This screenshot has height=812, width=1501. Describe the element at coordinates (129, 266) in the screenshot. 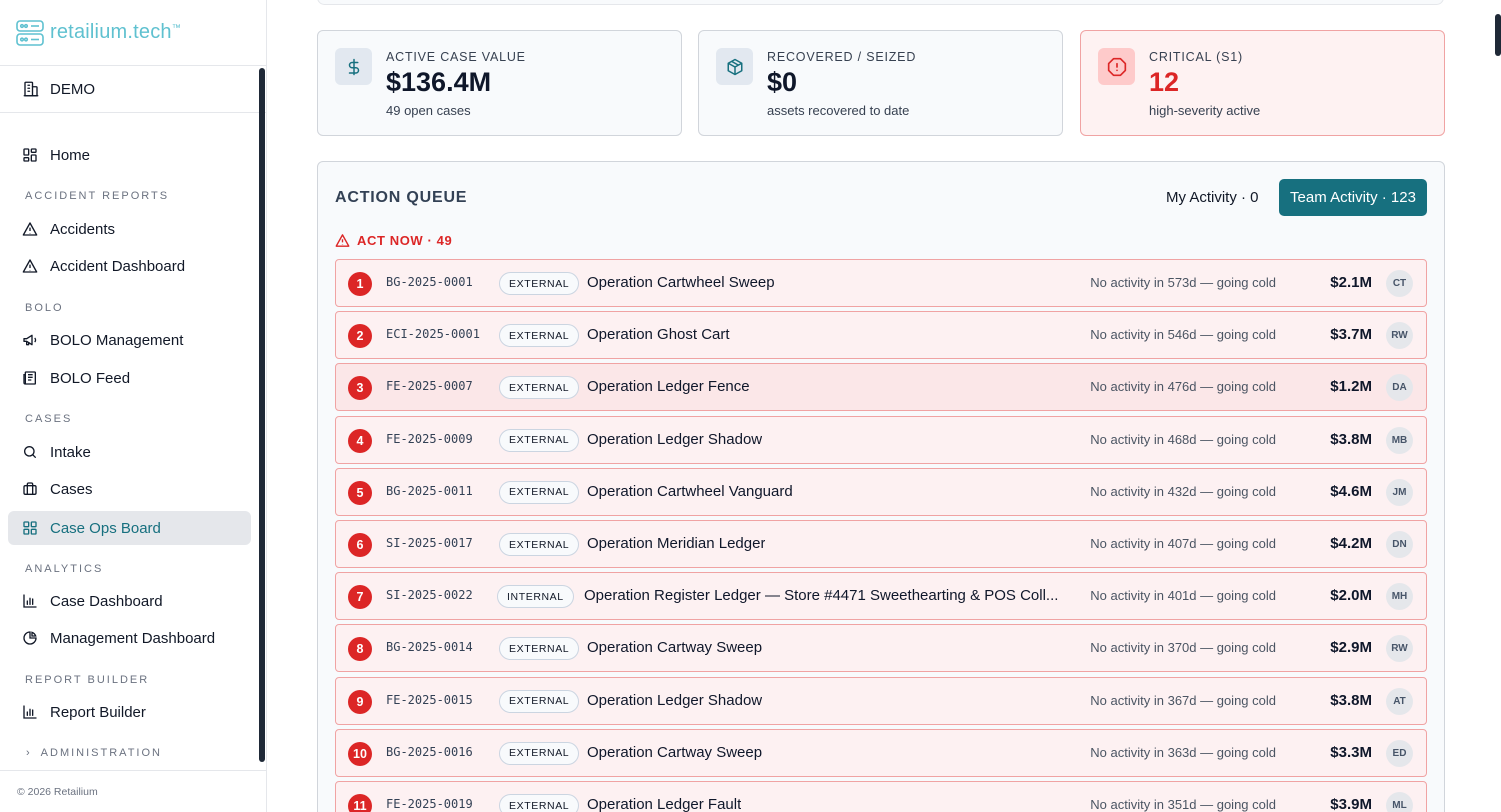

I see `sidebar-item-accident-dashboard: Accident Dashboard` at that location.